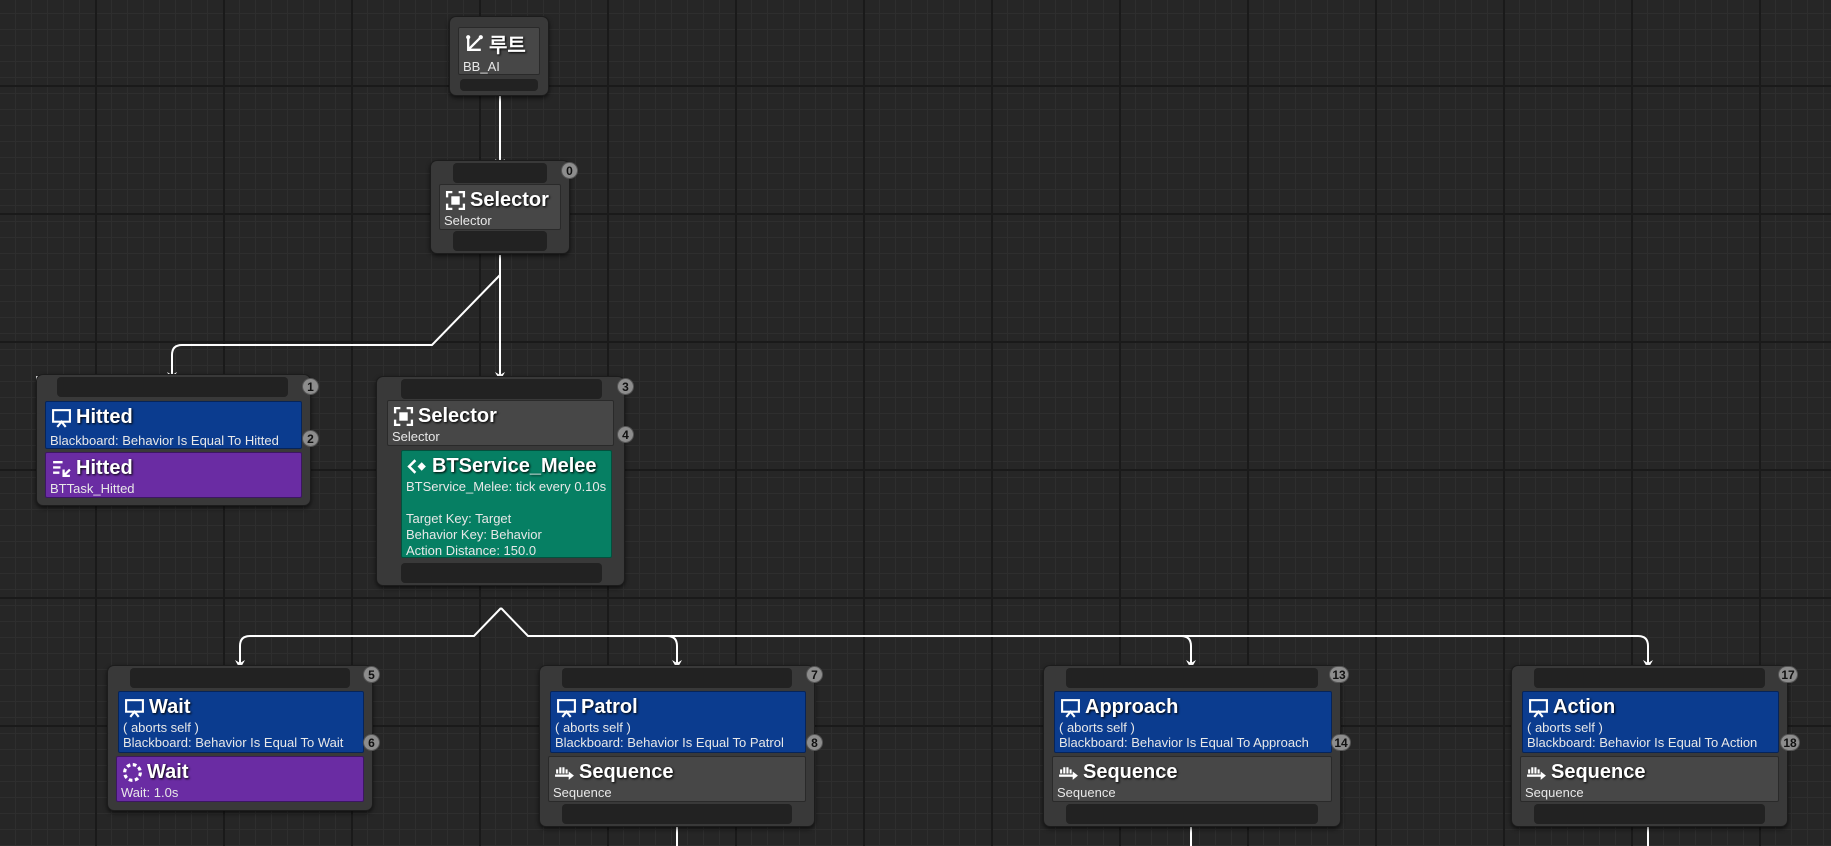 Image resolution: width=1831 pixels, height=846 pixels. Describe the element at coordinates (416, 436) in the screenshot. I see `selector-melee-subtitle: Selector` at that location.